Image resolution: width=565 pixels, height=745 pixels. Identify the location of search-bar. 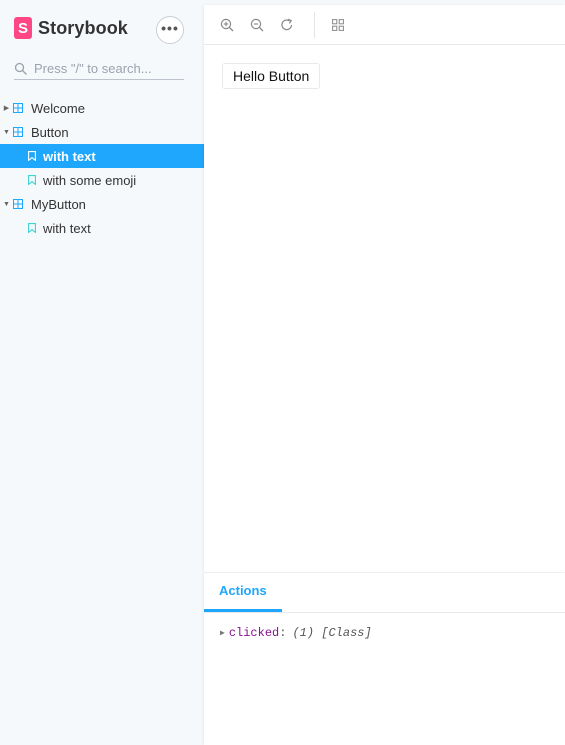
(99, 69).